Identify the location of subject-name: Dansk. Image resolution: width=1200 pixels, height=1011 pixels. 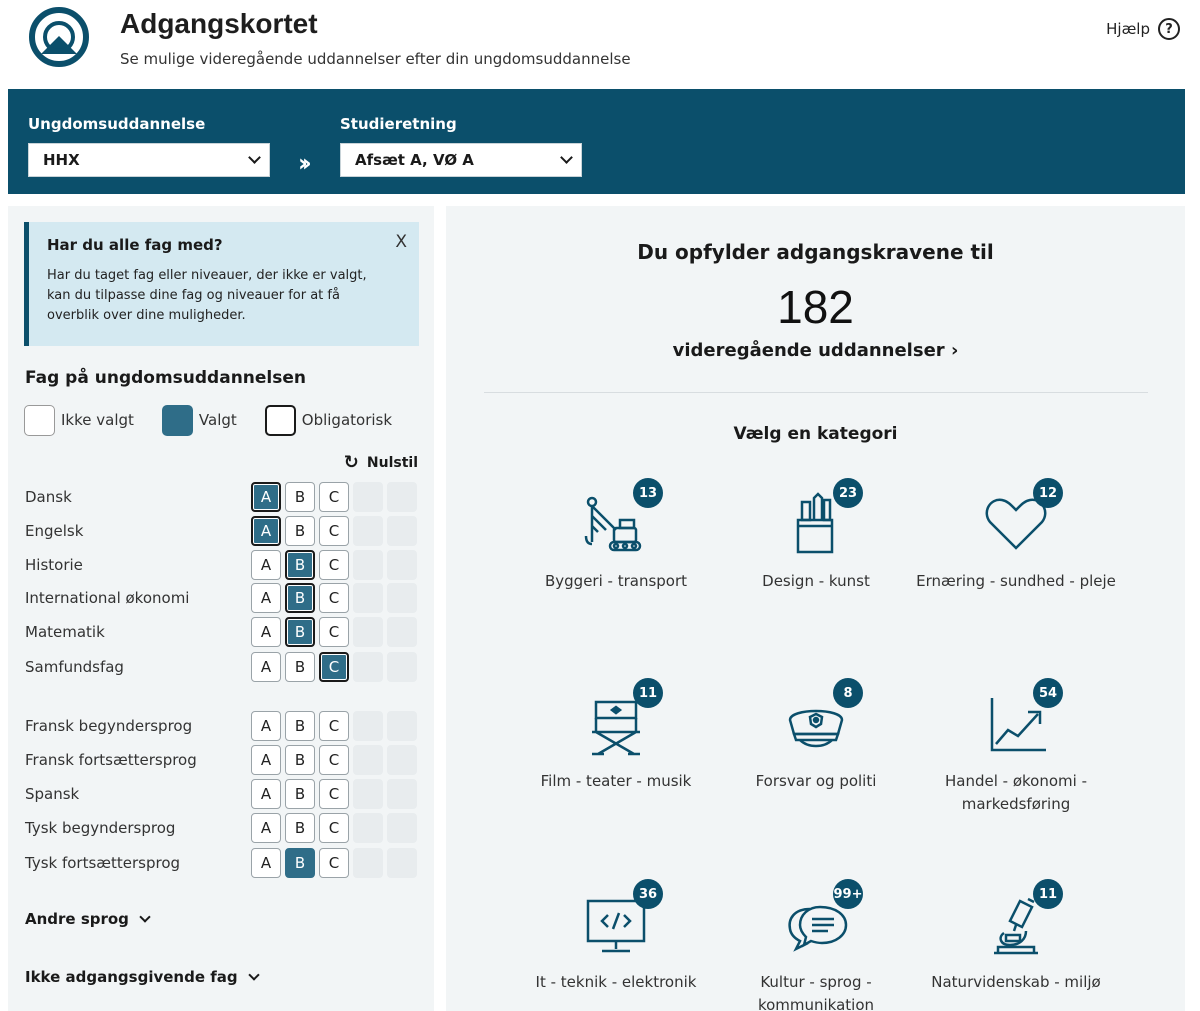
(48, 497).